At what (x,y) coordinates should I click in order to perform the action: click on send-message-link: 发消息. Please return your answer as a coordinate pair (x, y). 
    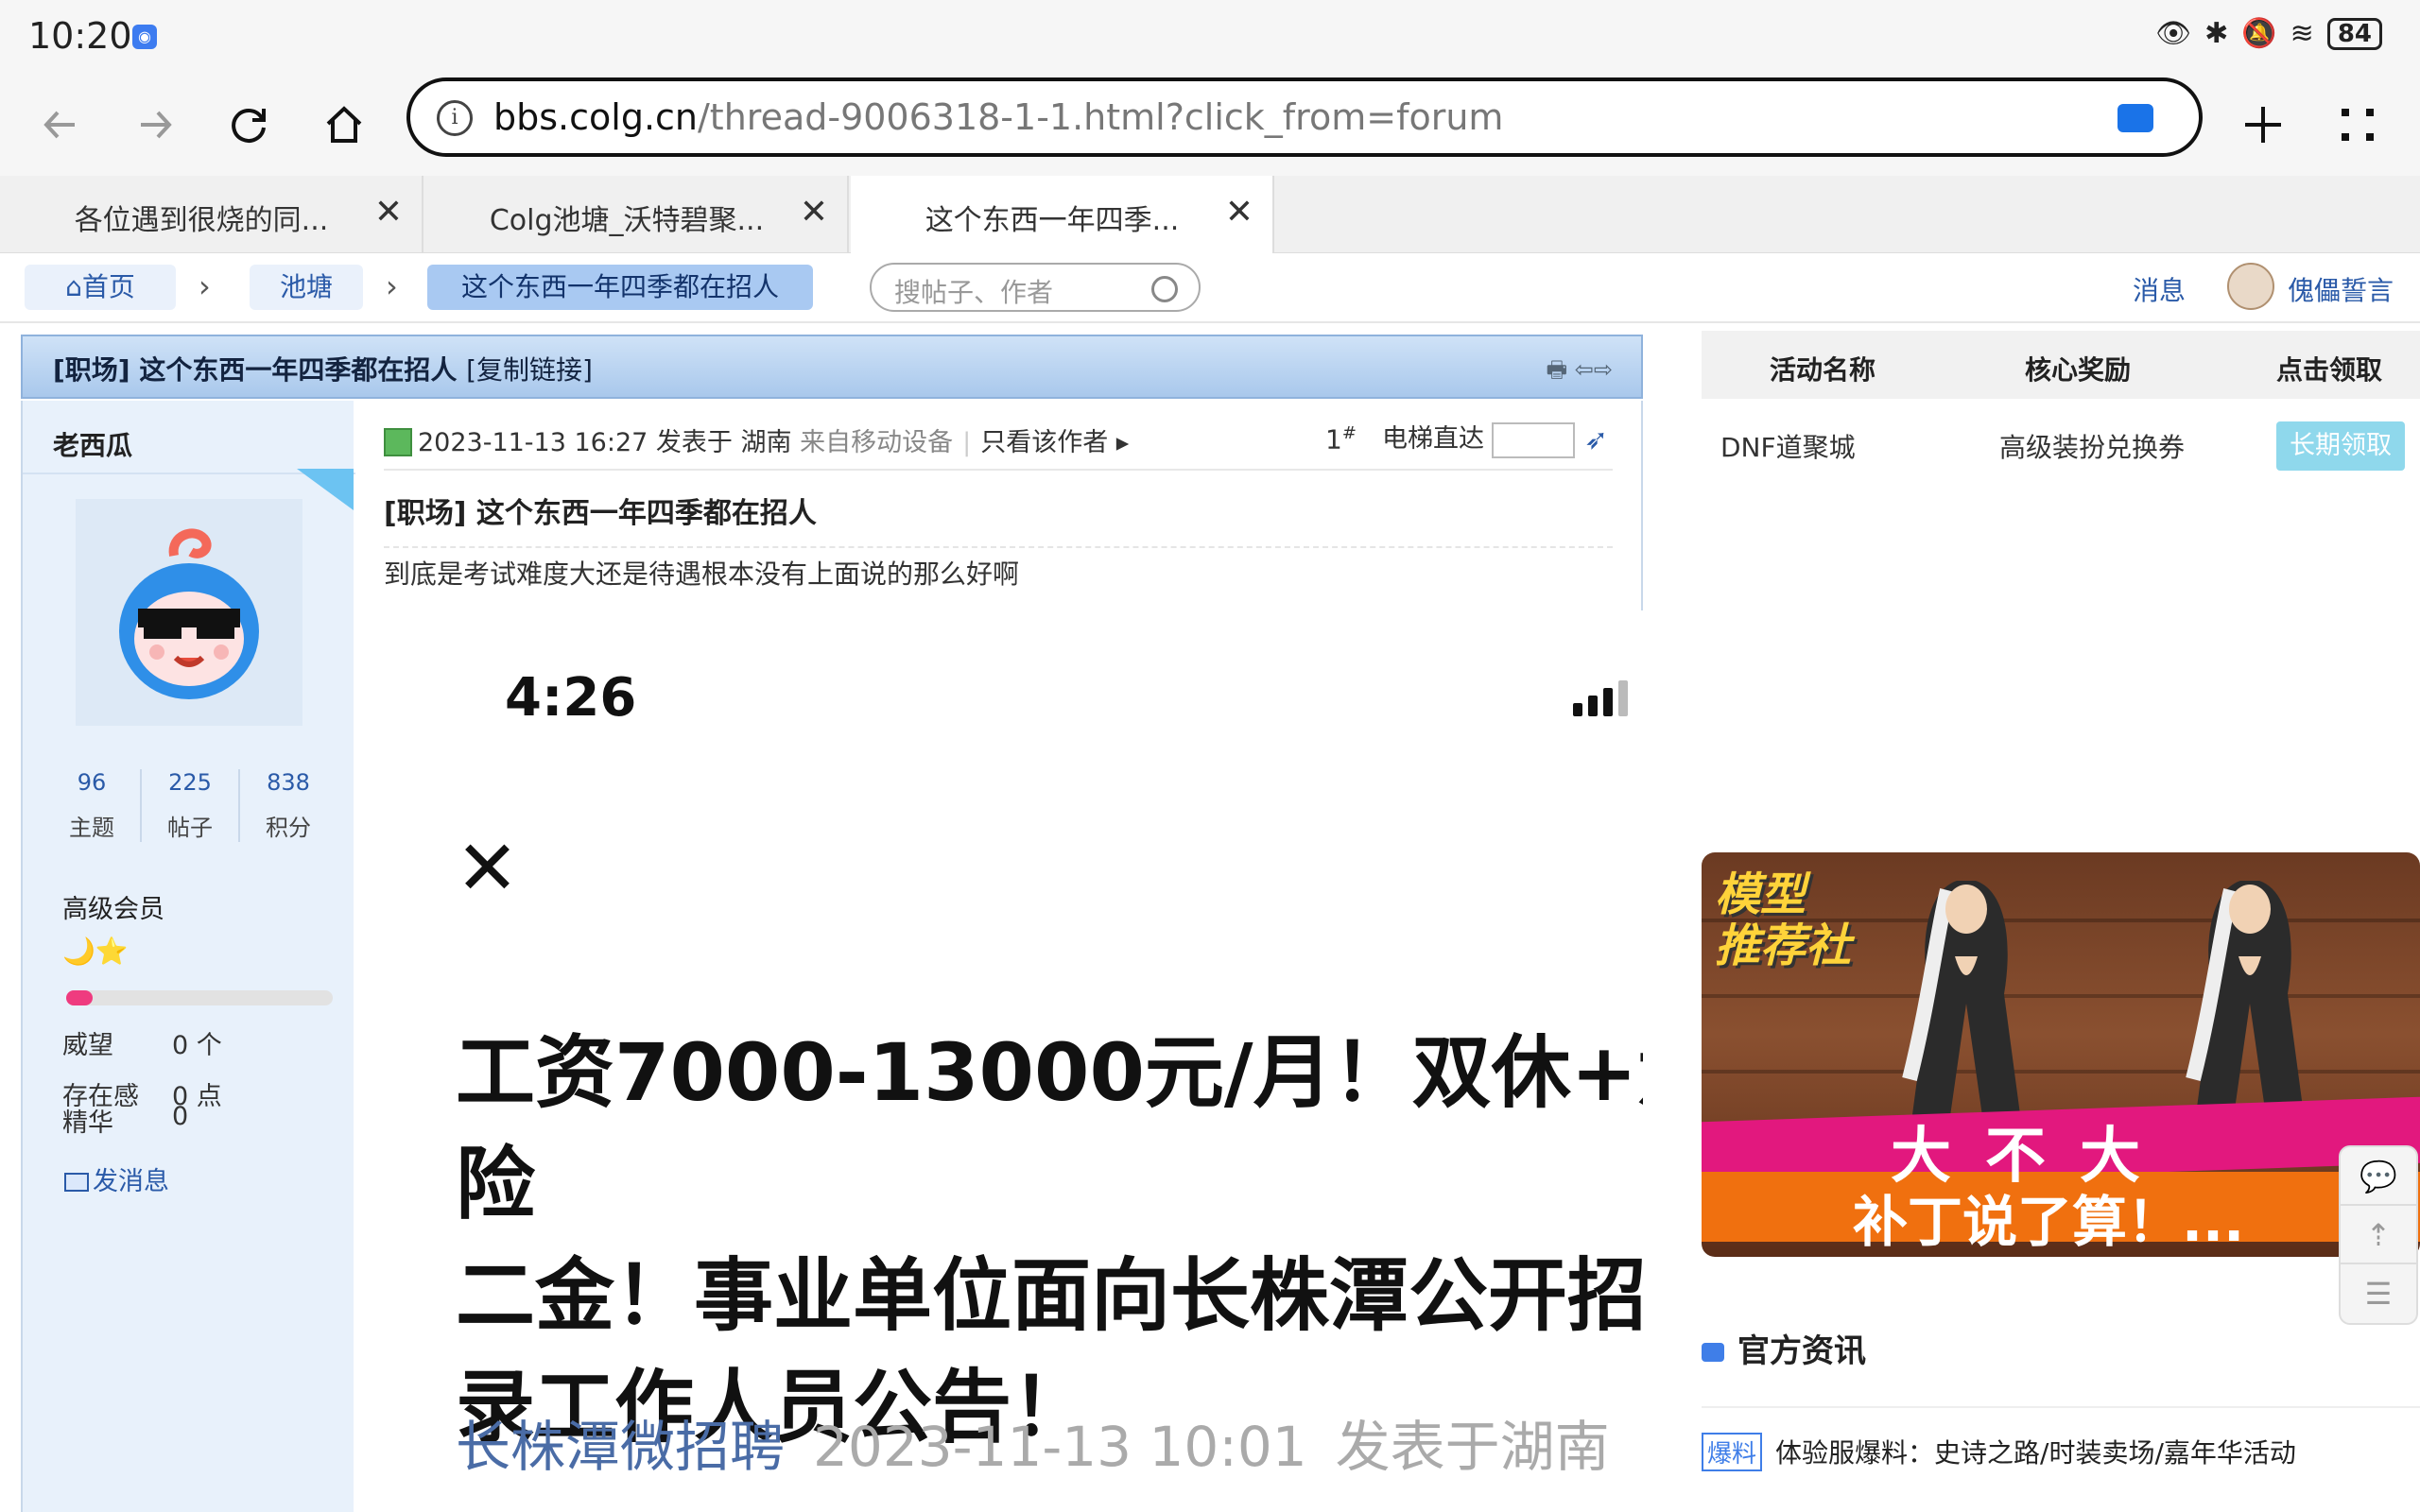
    Looking at the image, I should click on (116, 1178).